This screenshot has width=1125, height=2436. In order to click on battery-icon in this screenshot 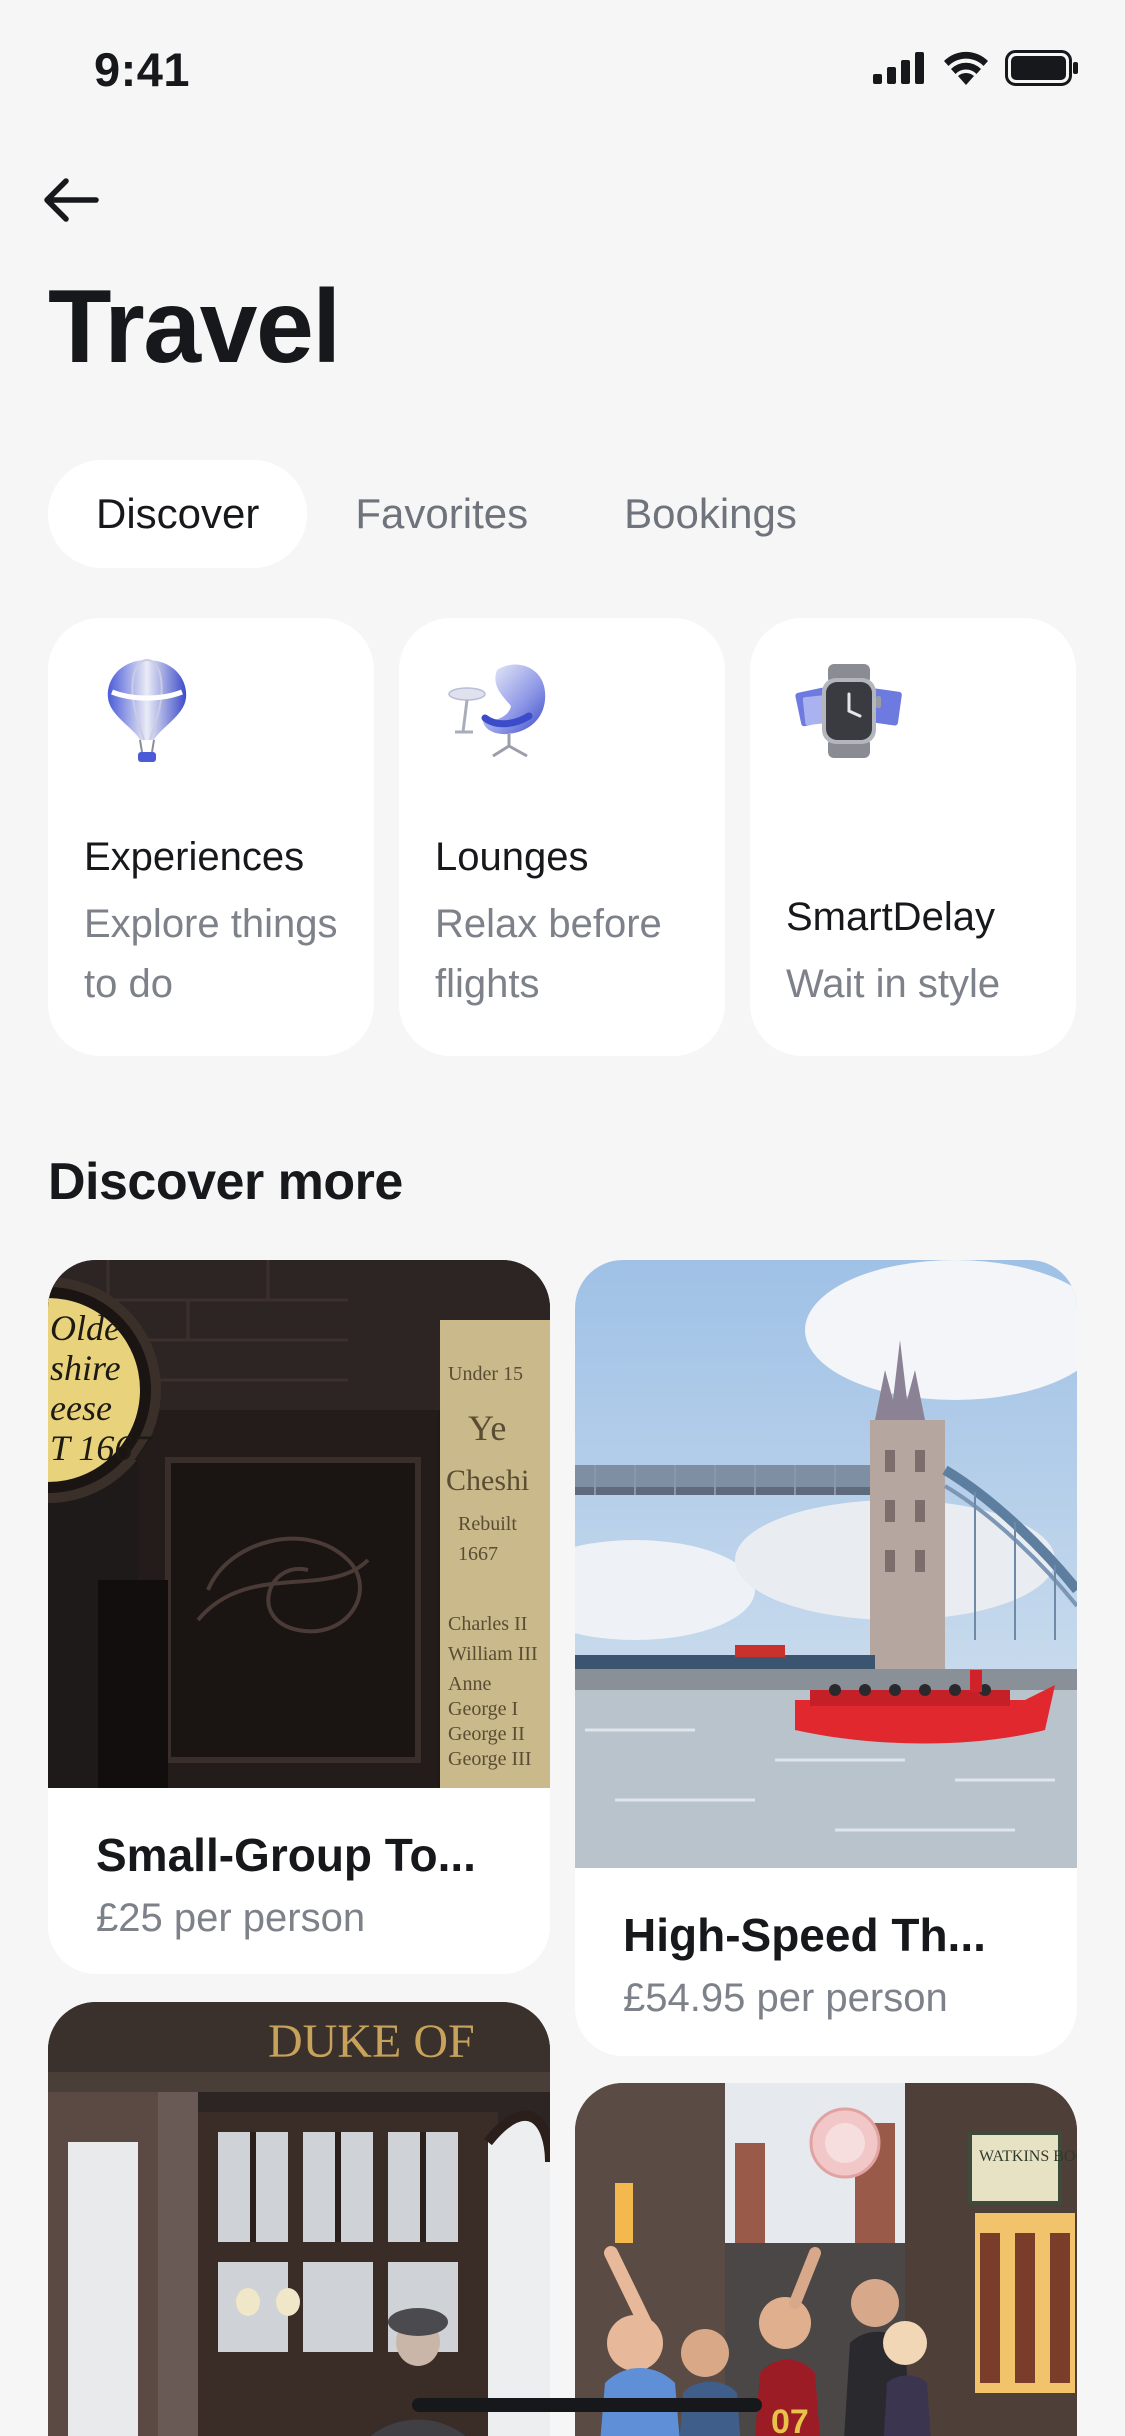, I will do `click(1041, 68)`.